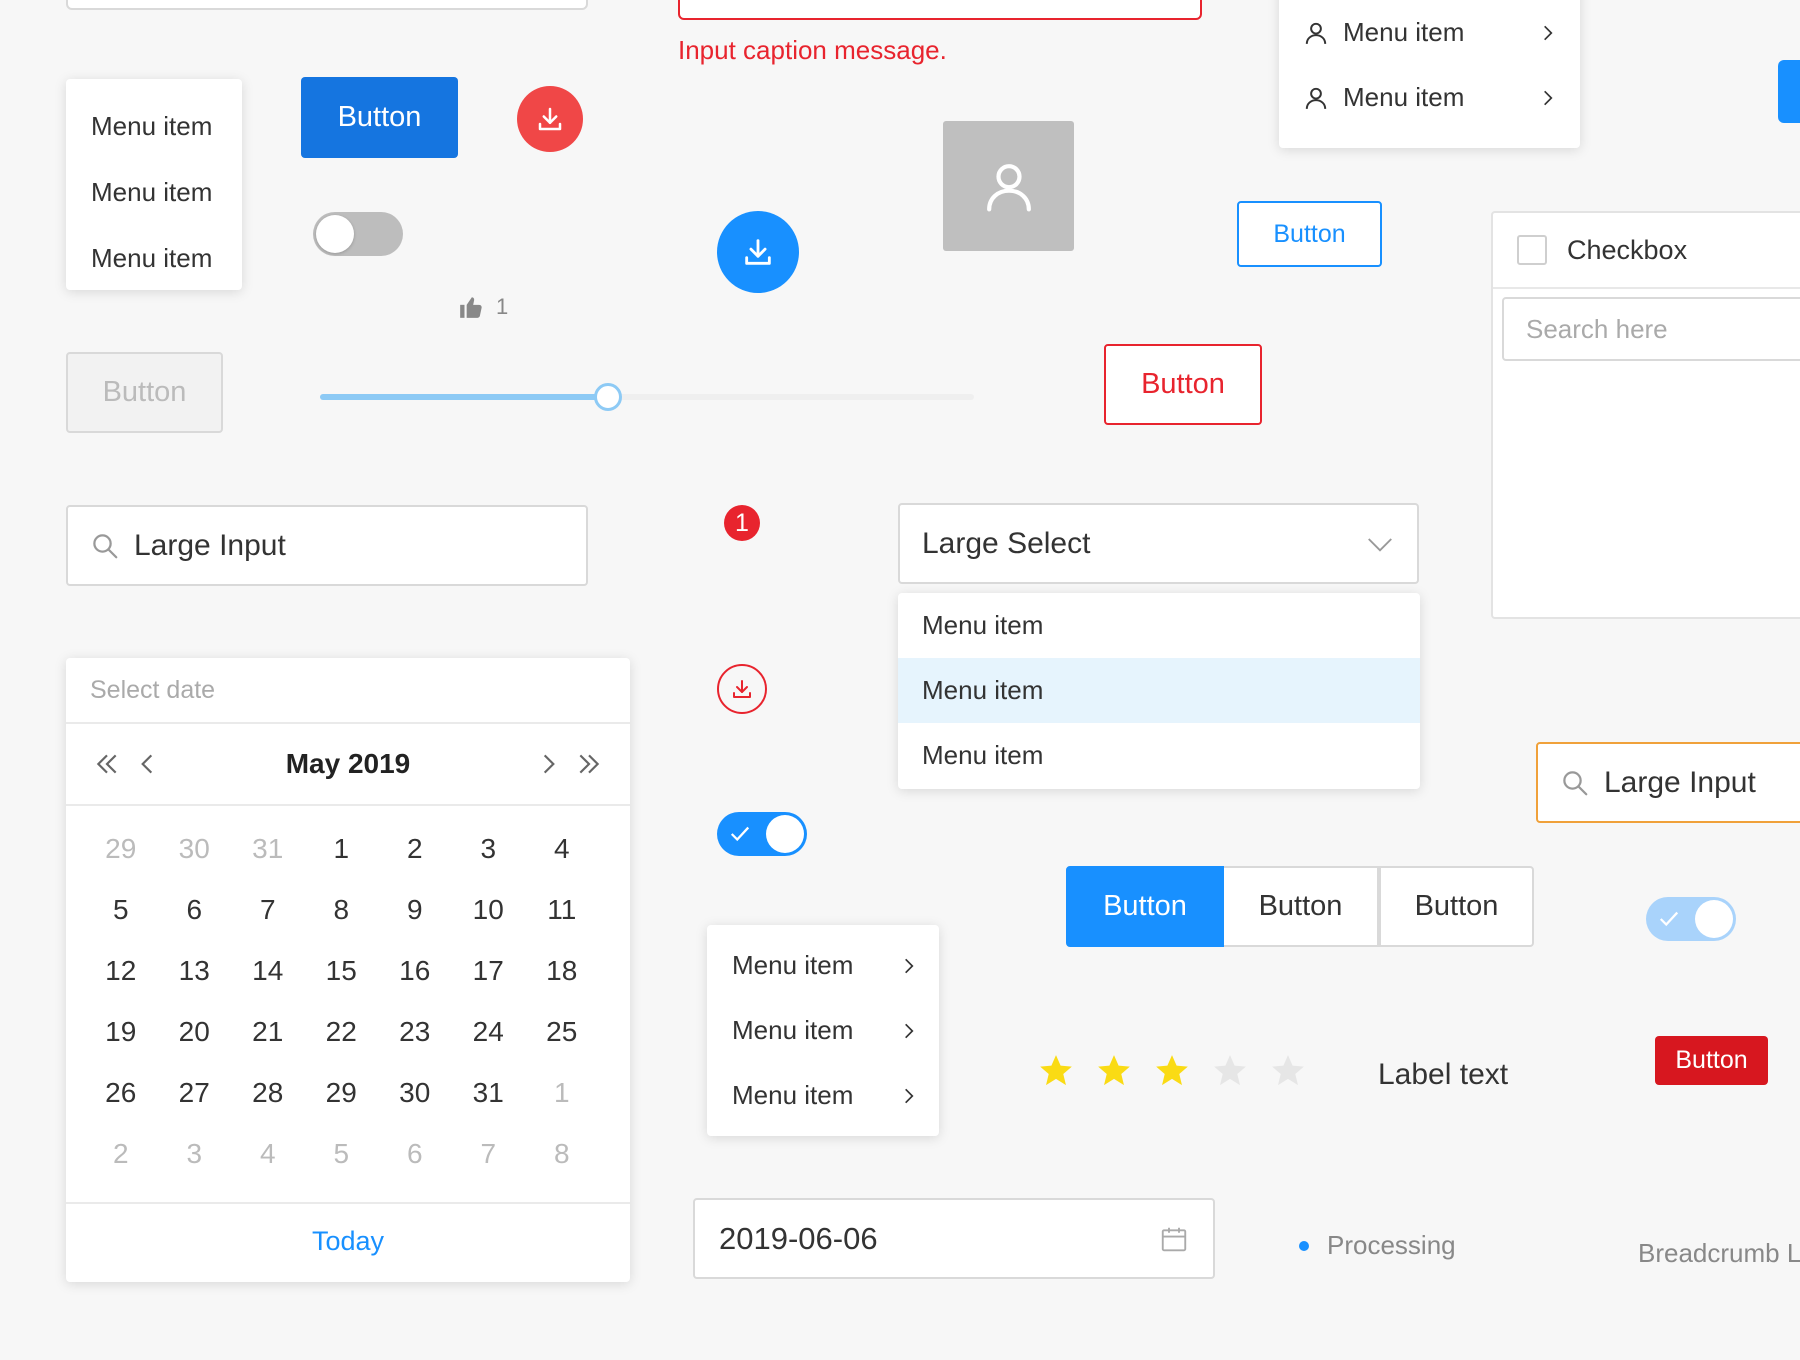 The image size is (1800, 1360). What do you see at coordinates (489, 971) in the screenshot?
I see `calendar-day: 17` at bounding box center [489, 971].